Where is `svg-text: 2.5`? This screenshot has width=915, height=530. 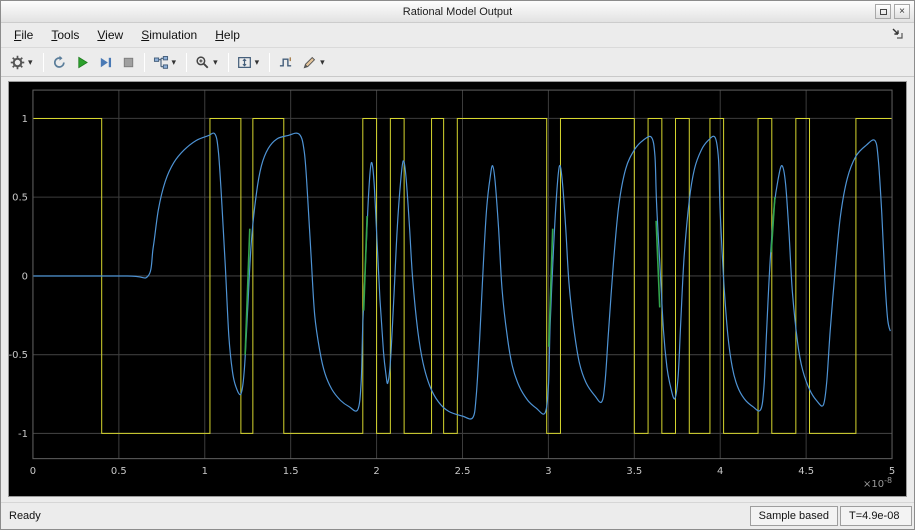 svg-text: 2.5 is located at coordinates (463, 471).